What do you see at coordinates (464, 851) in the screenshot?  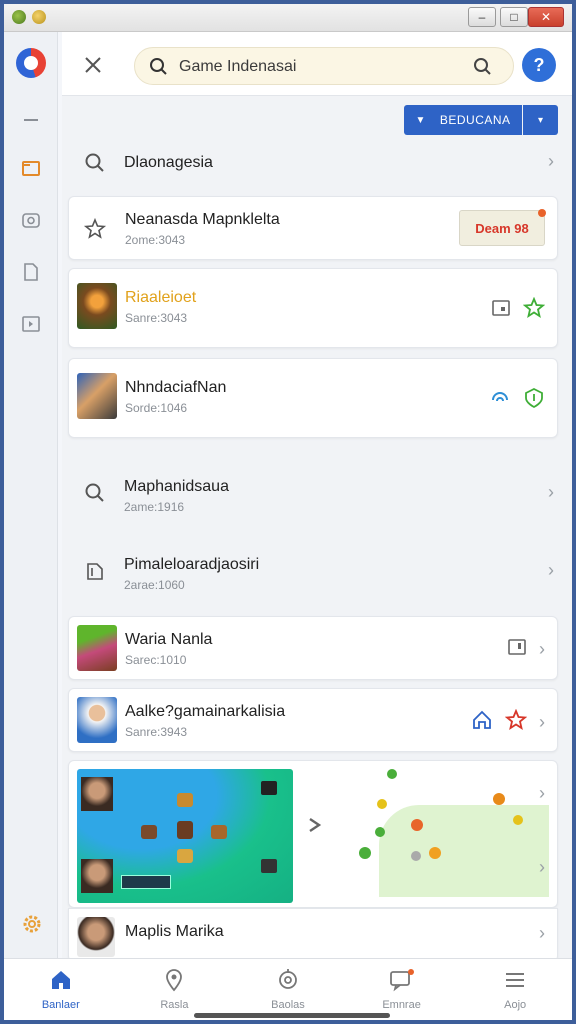 I see `terrain-area` at bounding box center [464, 851].